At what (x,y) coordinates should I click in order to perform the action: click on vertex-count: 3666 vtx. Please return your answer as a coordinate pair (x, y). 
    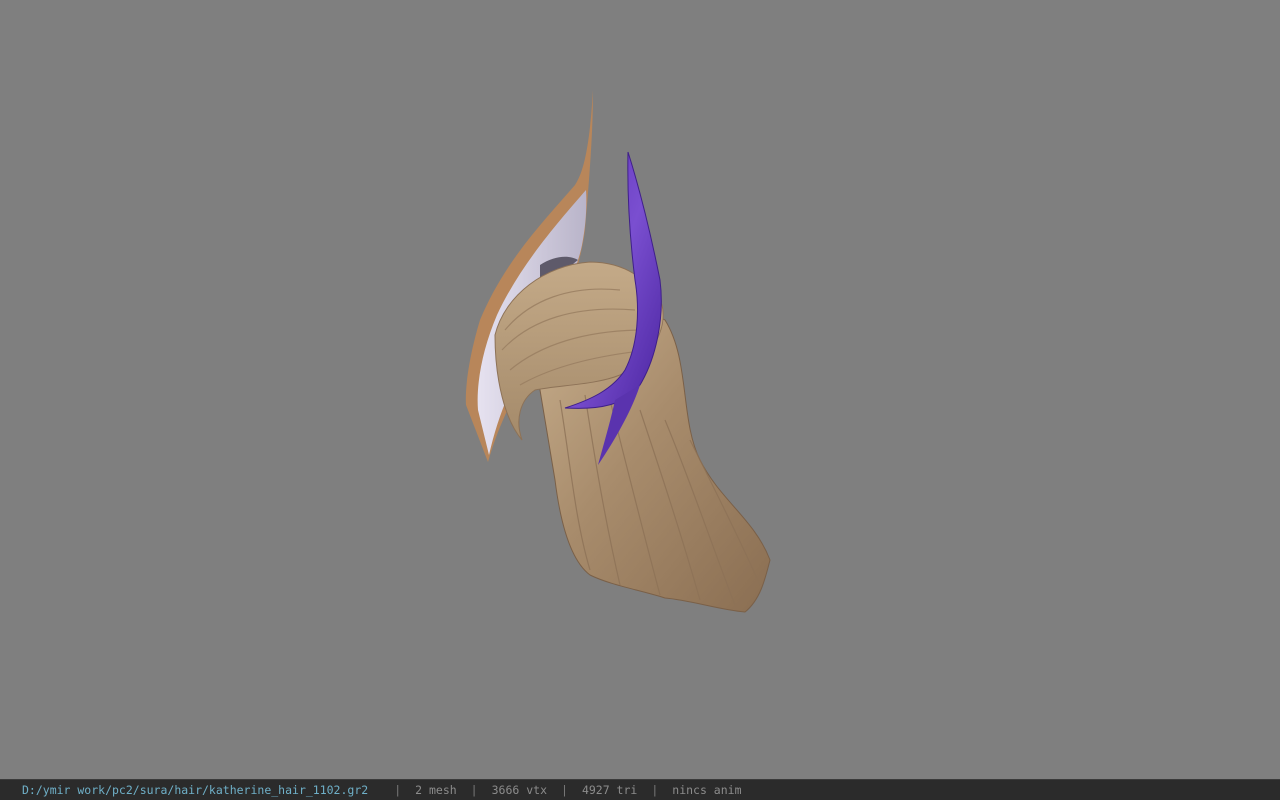
    Looking at the image, I should click on (519, 790).